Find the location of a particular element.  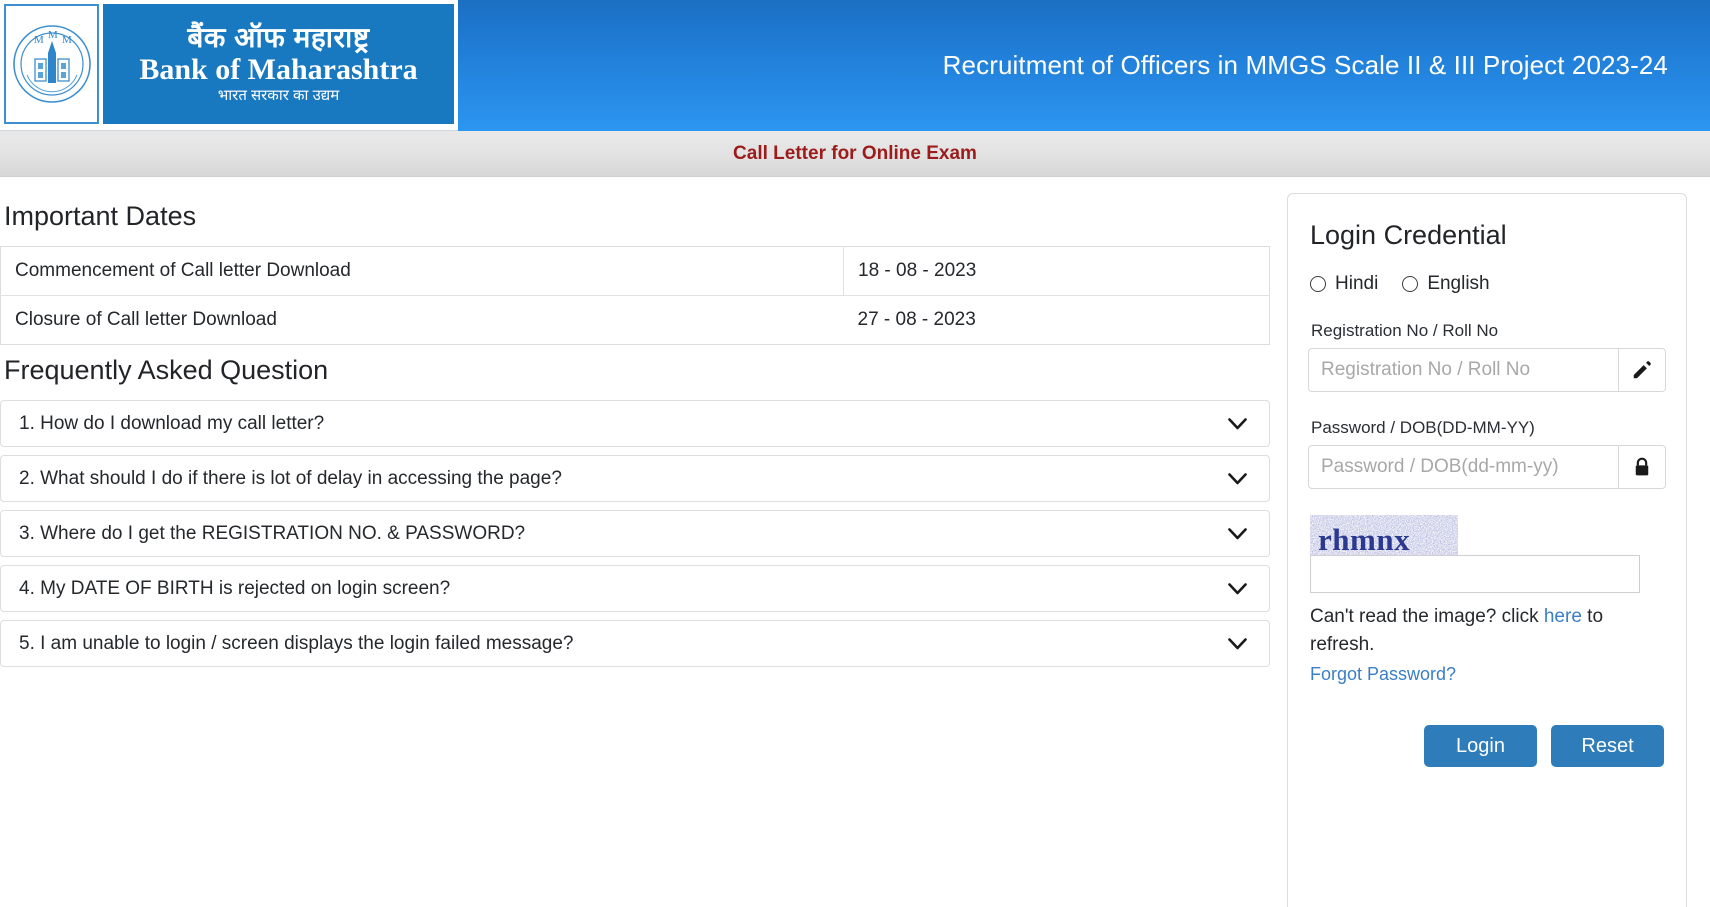

forgot-password-link: Forgot Password? is located at coordinates (1383, 674).